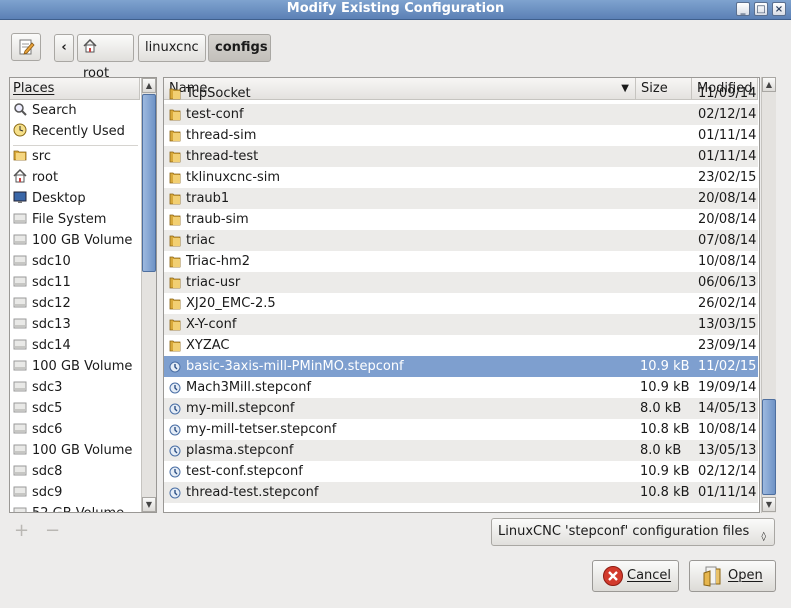  I want to click on file-modified: 11/02/15, so click(727, 366).